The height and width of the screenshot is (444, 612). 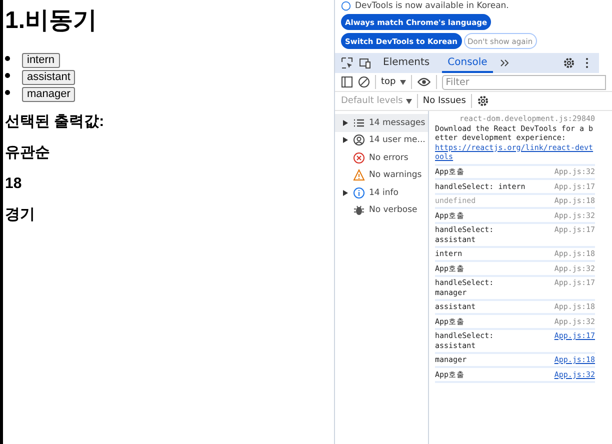 What do you see at coordinates (505, 63) in the screenshot?
I see `more-tabs-icon` at bounding box center [505, 63].